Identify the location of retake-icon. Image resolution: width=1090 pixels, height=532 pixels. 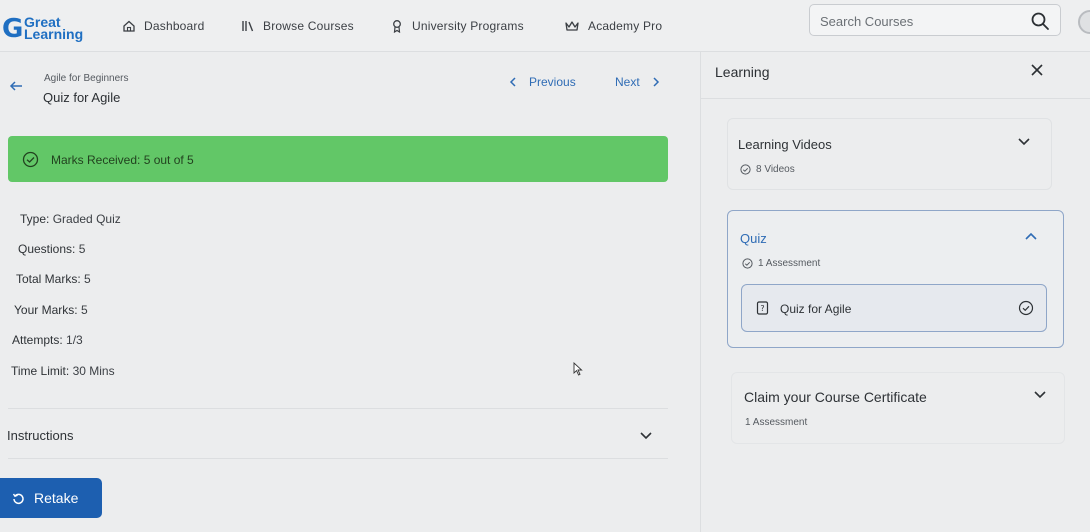
(18, 498).